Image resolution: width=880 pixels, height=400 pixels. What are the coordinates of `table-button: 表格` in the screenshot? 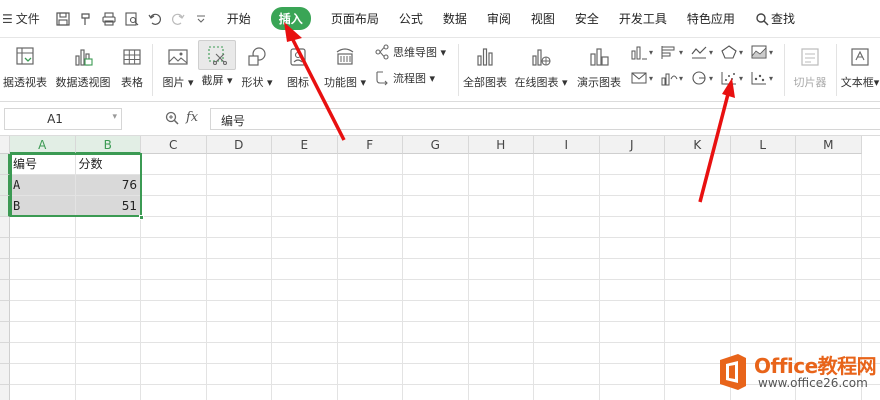 It's located at (132, 66).